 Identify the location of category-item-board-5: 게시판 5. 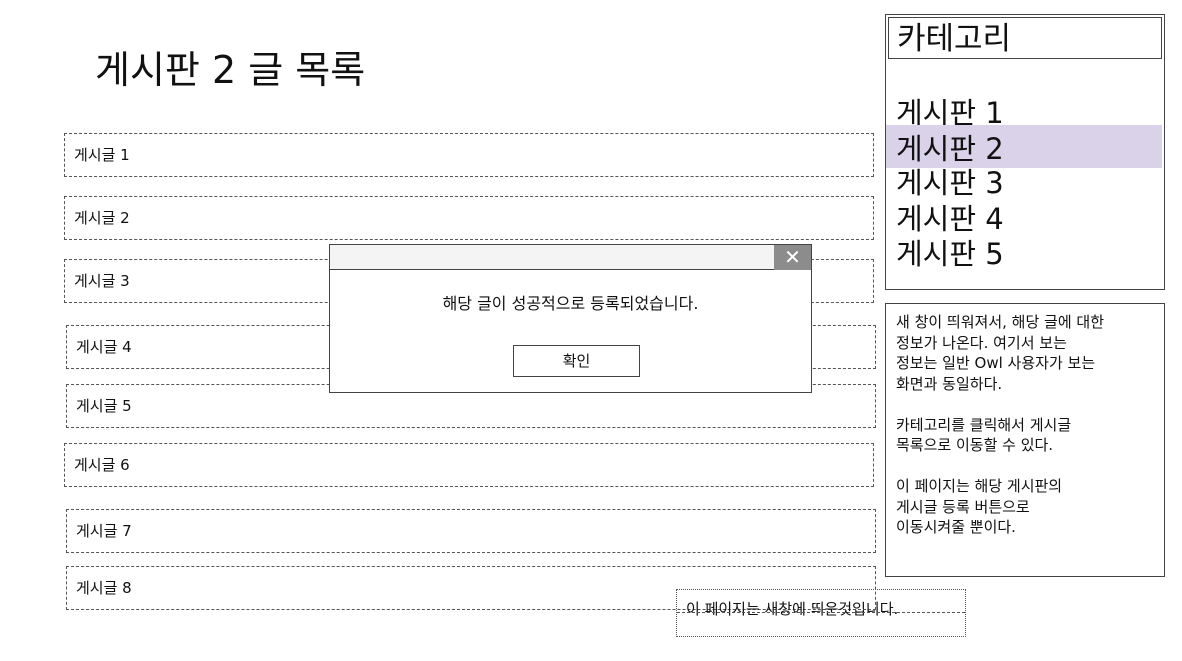
(1024, 254).